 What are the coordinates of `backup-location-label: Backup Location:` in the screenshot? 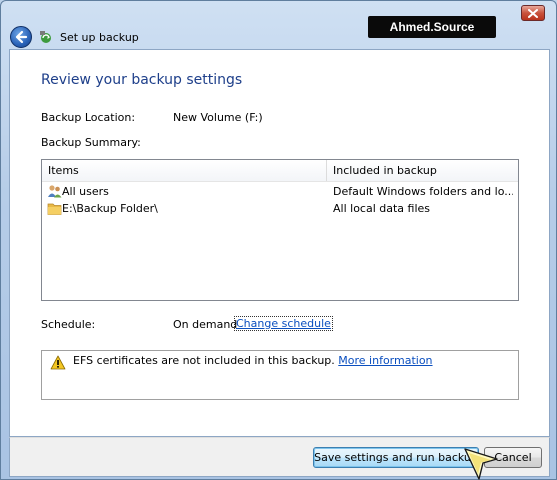 It's located at (88, 117).